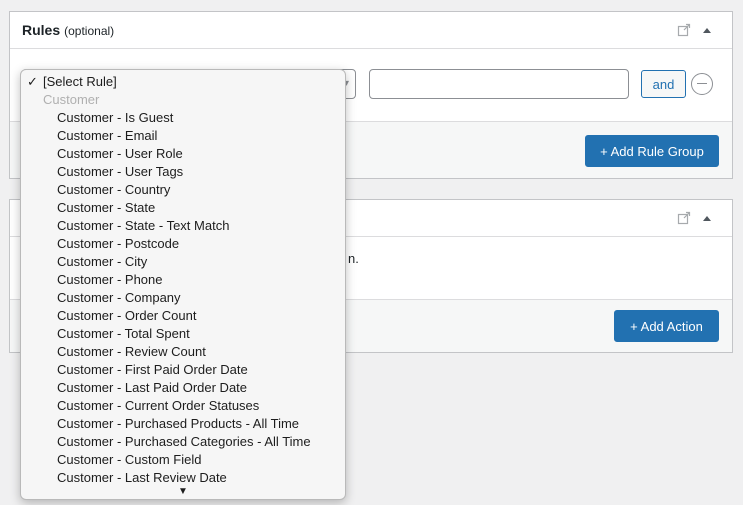  I want to click on dropdown-option-selected: ✓ [Select Rule], so click(183, 82).